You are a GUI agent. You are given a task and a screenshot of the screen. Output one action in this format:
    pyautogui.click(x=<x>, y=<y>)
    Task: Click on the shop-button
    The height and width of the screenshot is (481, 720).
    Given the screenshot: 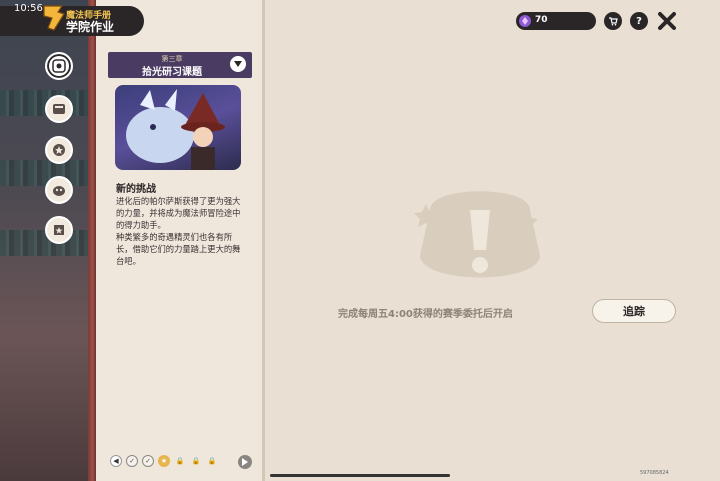 What is the action you would take?
    pyautogui.click(x=613, y=21)
    